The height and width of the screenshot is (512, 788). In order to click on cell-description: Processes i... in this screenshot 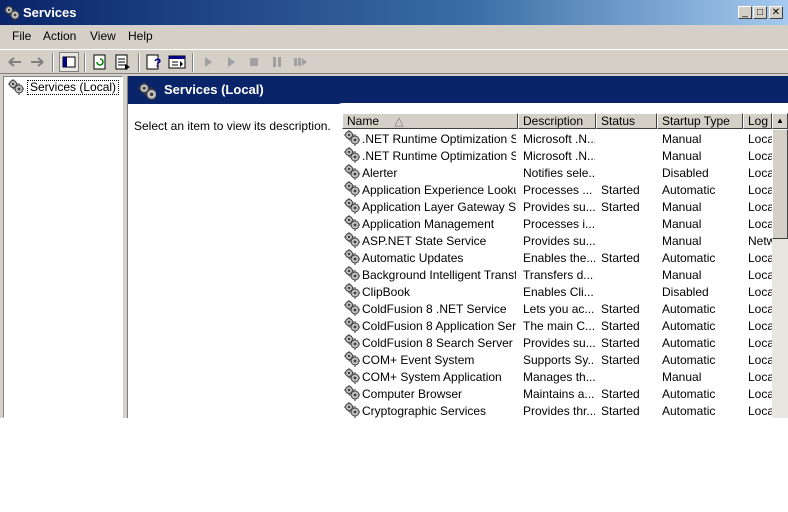, I will do `click(559, 224)`.